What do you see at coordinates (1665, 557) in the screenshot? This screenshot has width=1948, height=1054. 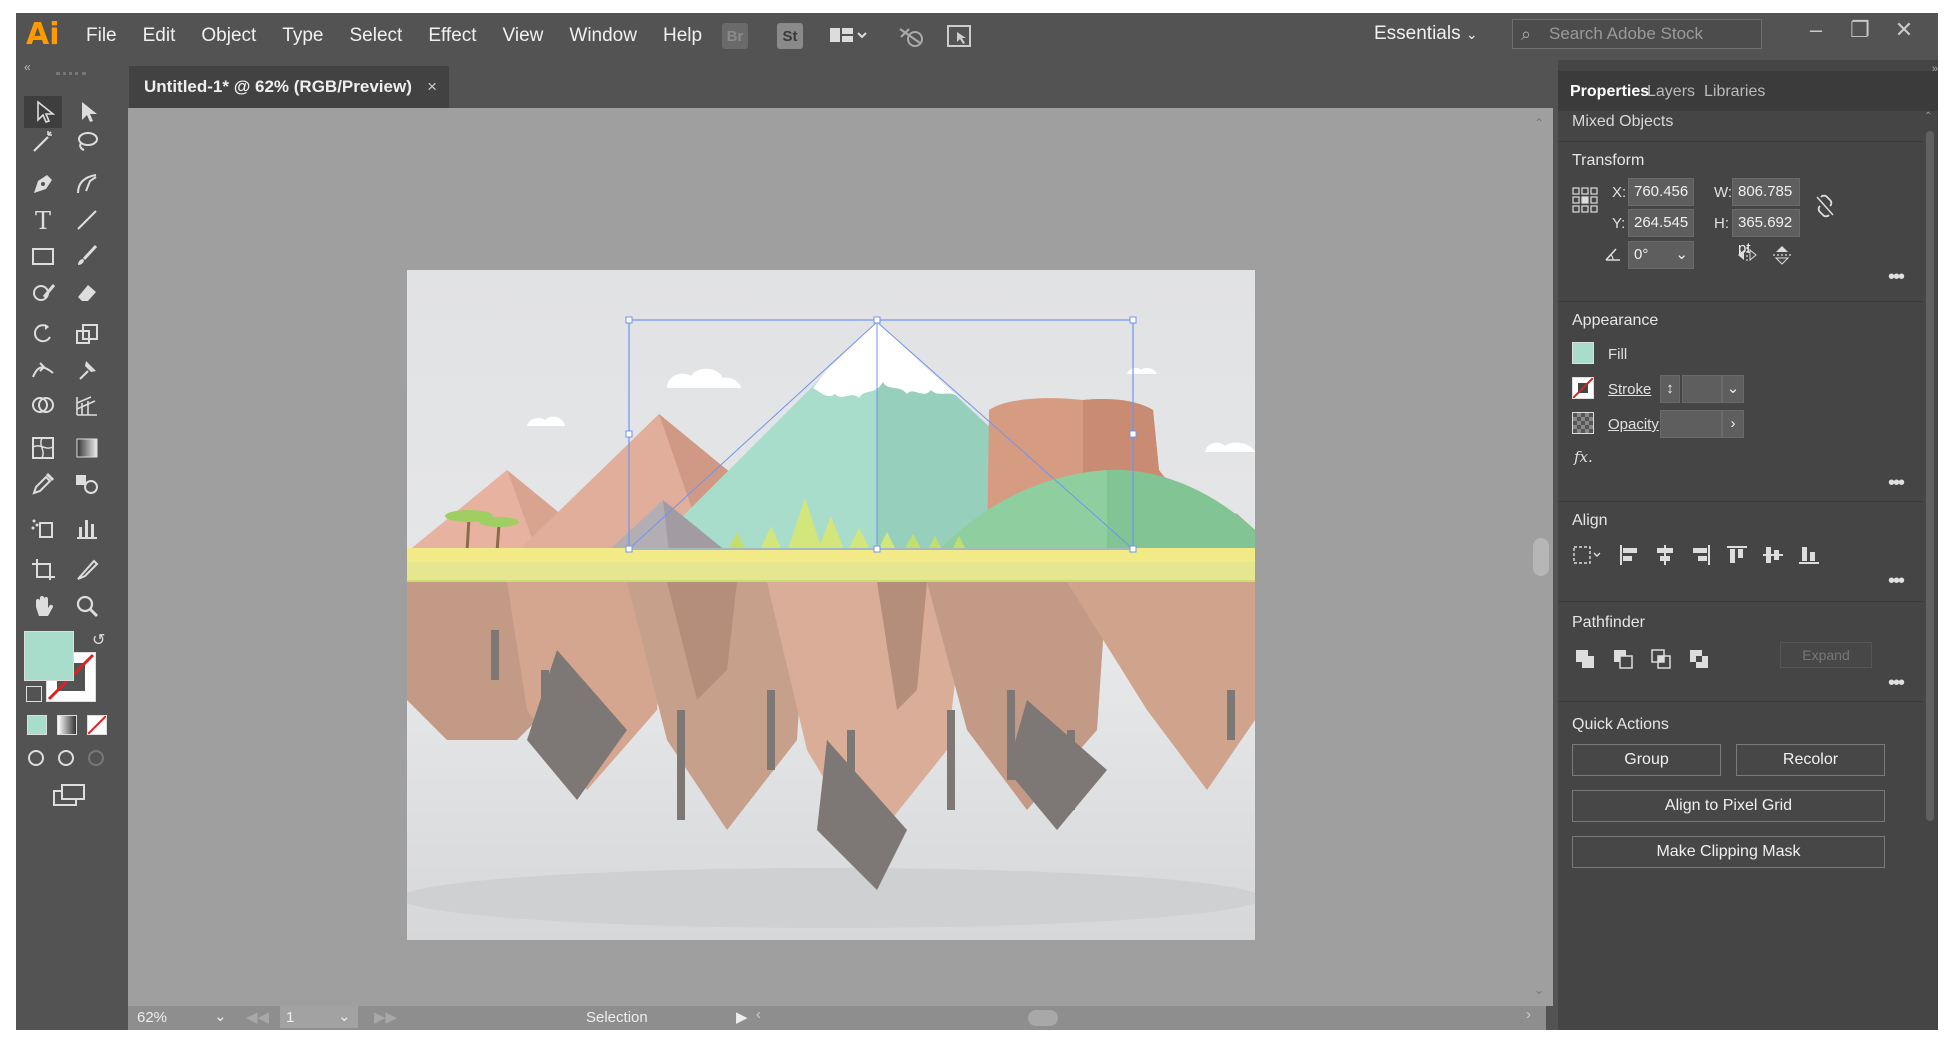 I see `align-horizontal-center-icon` at bounding box center [1665, 557].